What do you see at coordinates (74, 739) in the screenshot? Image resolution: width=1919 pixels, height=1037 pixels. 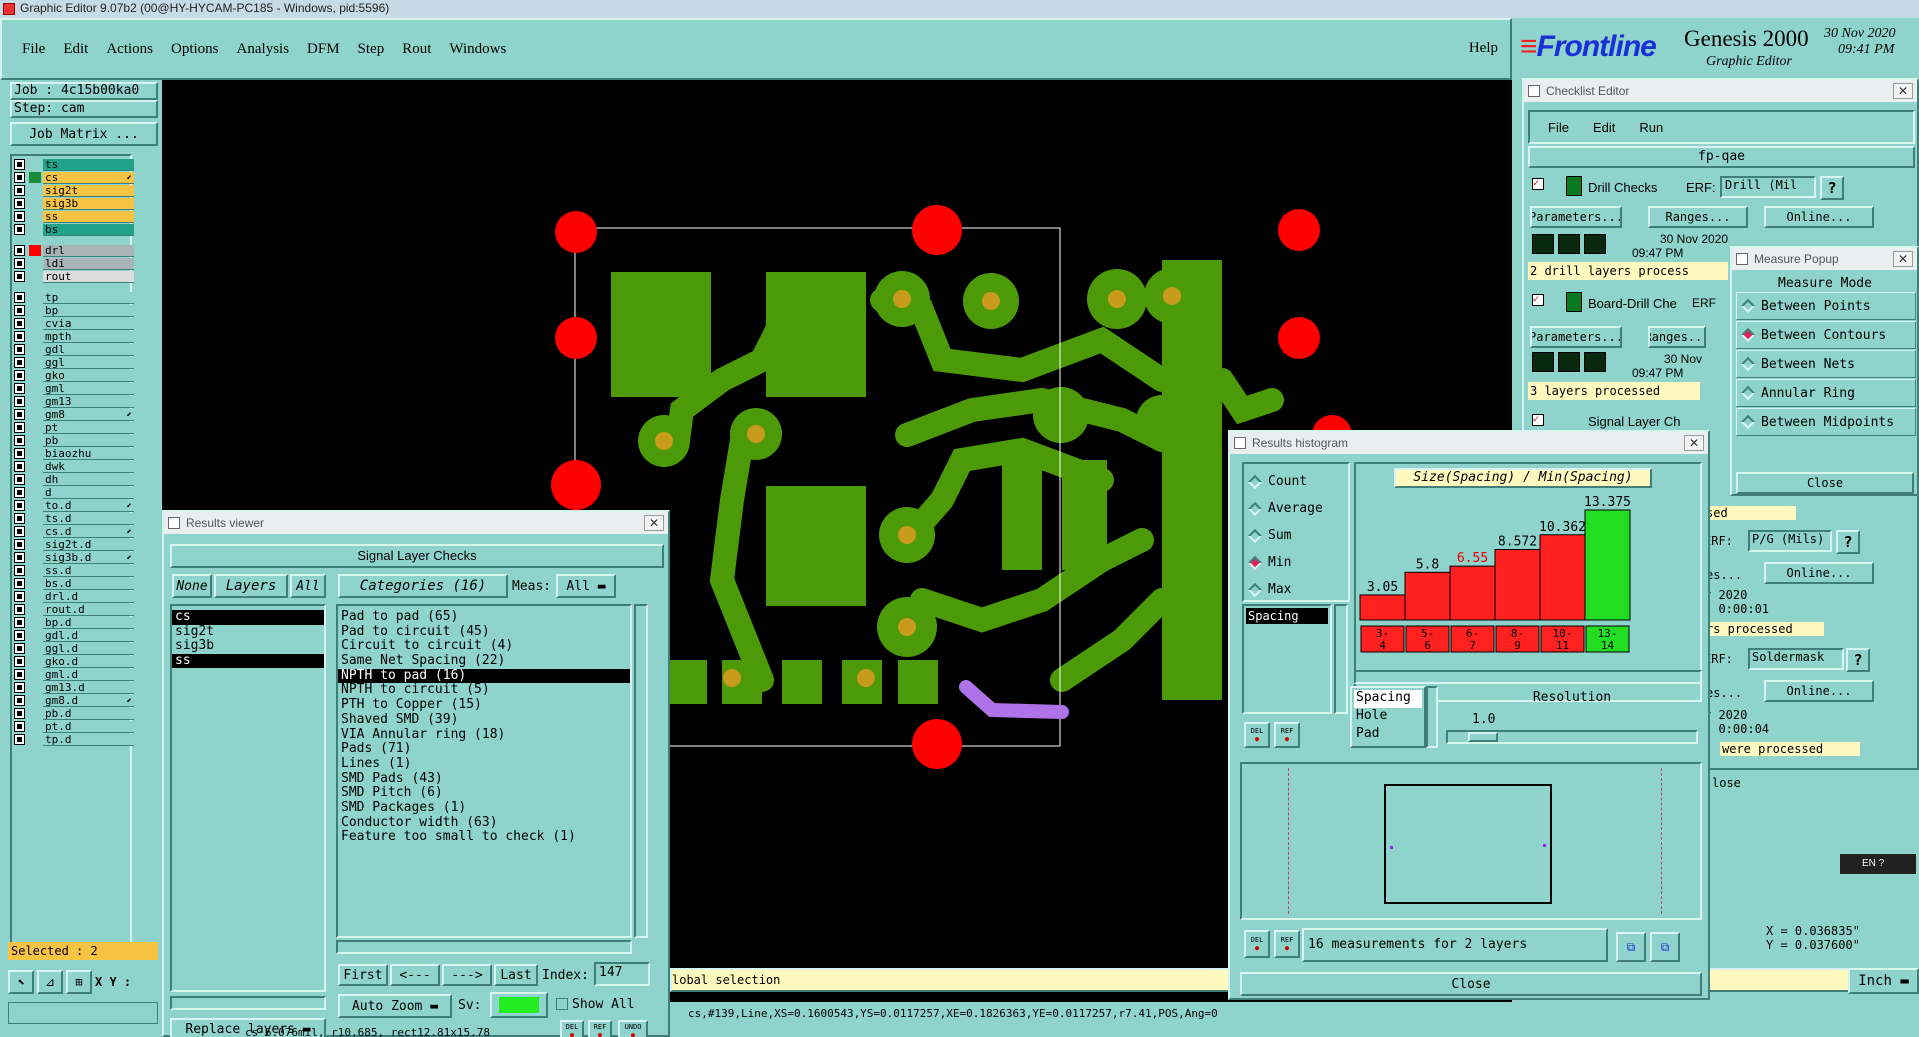 I see `layer-row-tp.d: tp.d` at bounding box center [74, 739].